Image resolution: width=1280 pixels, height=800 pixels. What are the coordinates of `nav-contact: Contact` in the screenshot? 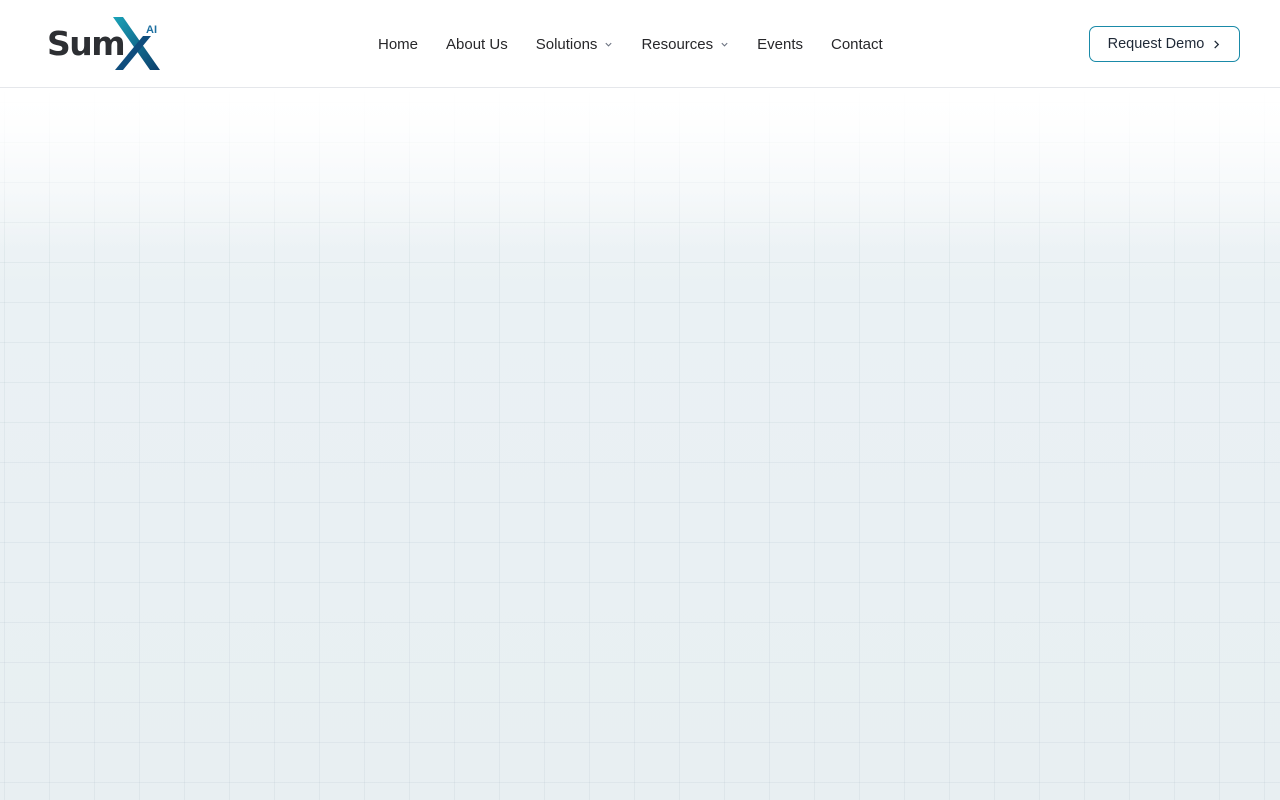 It's located at (857, 44).